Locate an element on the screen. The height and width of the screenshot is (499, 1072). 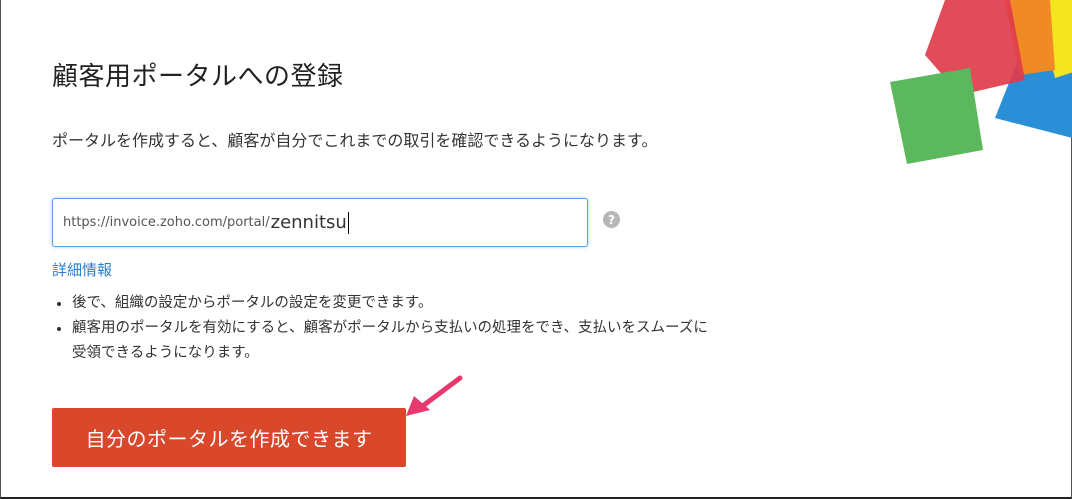
more-info-link: 詳細情報 is located at coordinates (82, 269).